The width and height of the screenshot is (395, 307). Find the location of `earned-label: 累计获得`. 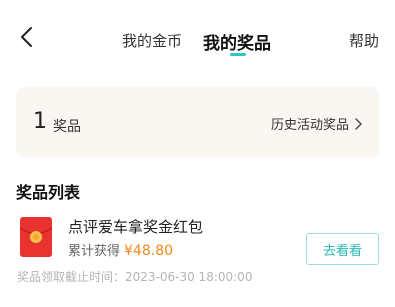

earned-label: 累计获得 is located at coordinates (94, 251).